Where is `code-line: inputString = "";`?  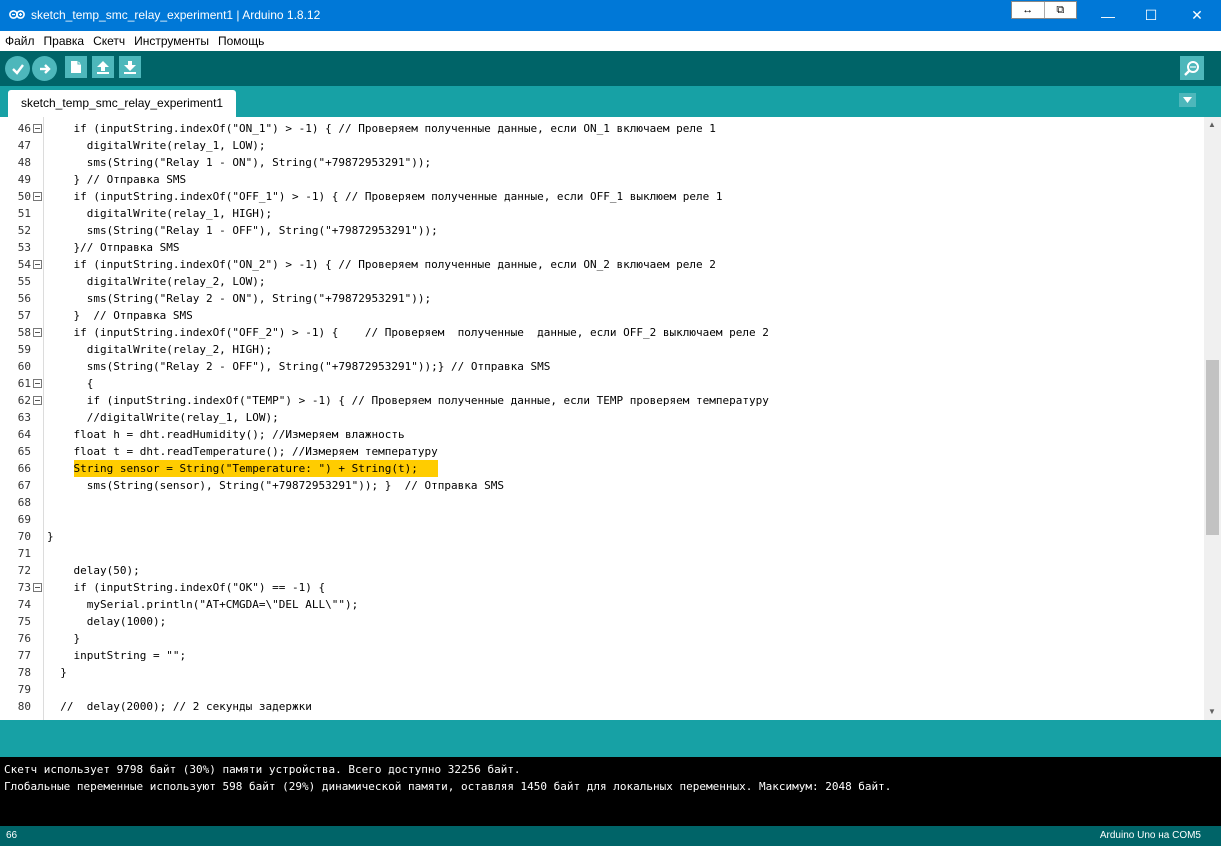 code-line: inputString = ""; is located at coordinates (116, 655).